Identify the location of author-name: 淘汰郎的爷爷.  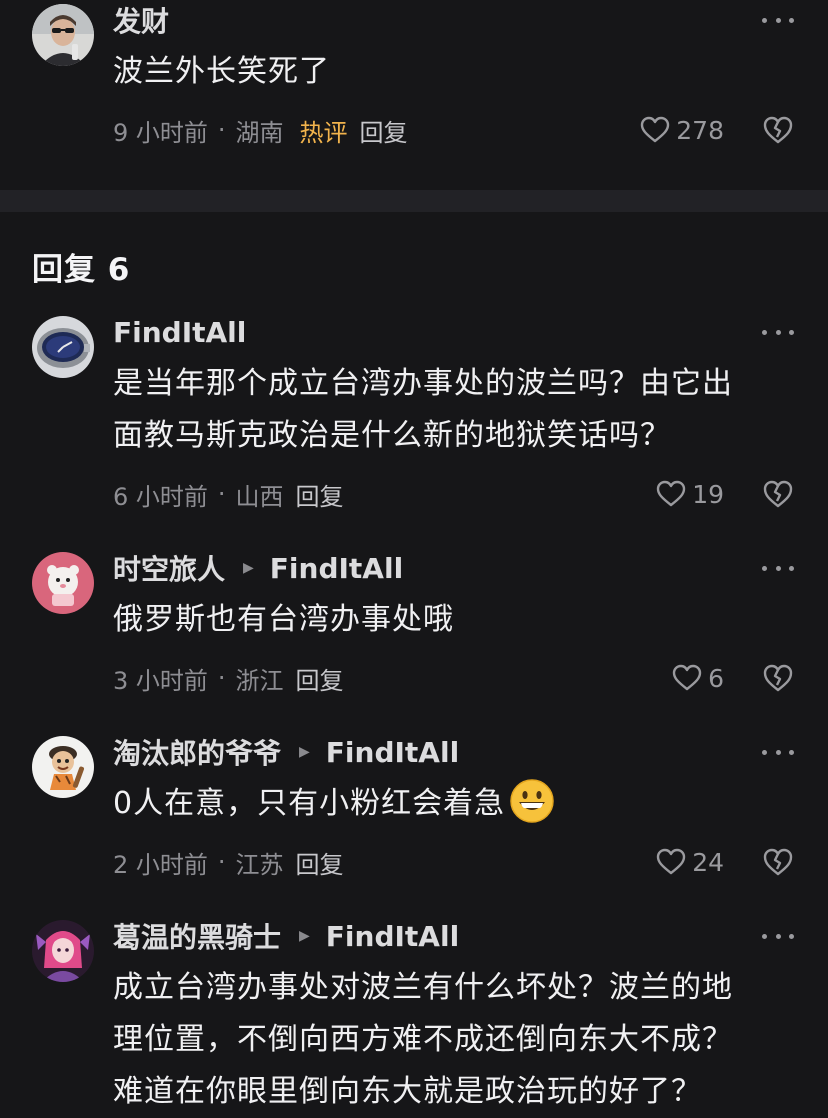
(197, 752).